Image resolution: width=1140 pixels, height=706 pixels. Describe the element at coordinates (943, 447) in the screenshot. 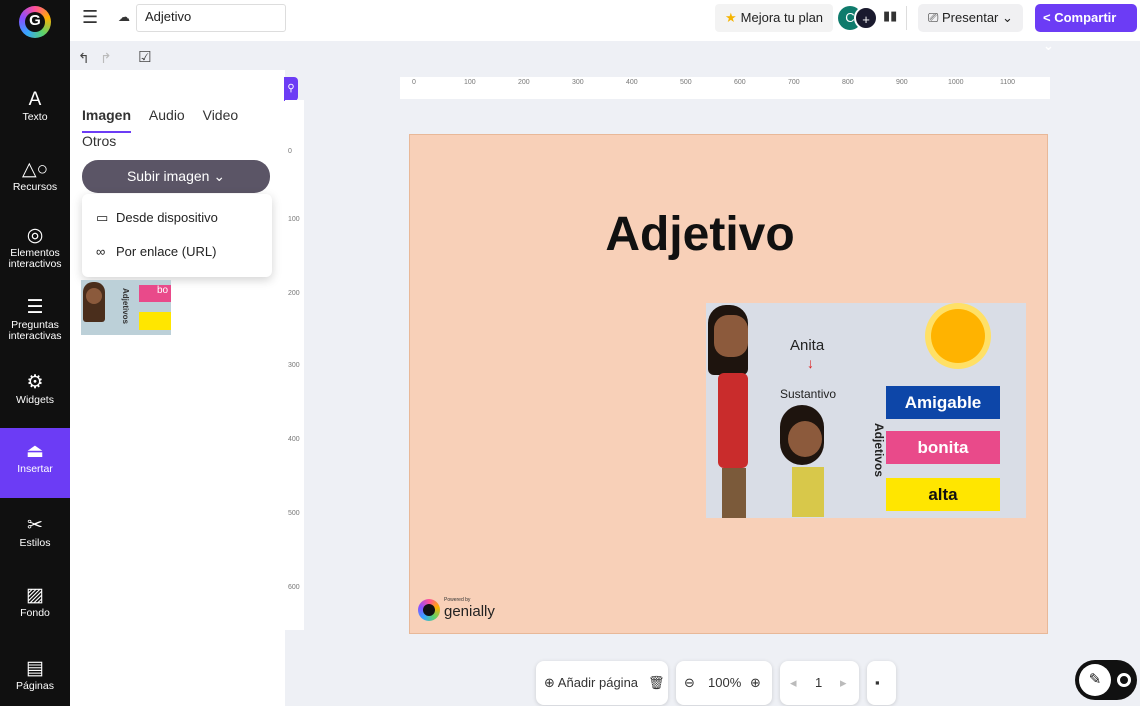

I see `adjective-box: bonita` at that location.